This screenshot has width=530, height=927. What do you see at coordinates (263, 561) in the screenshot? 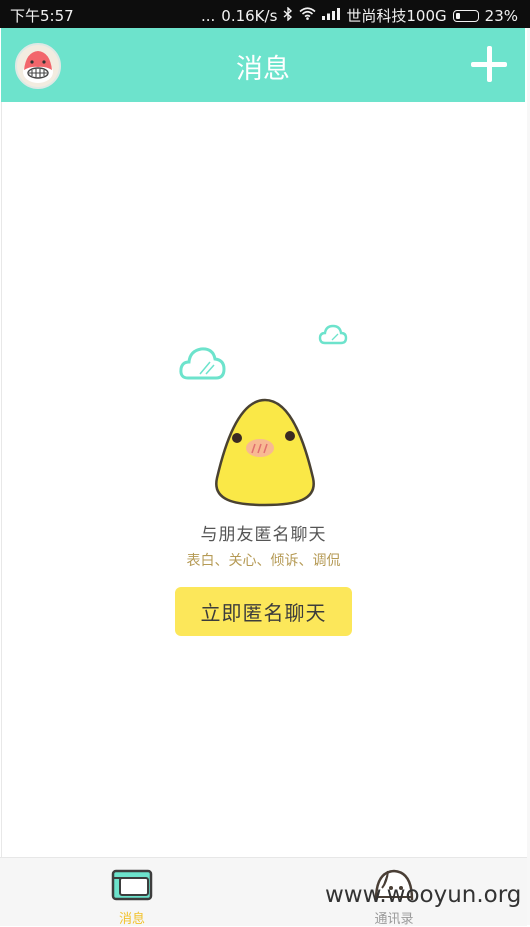
I see `empty-state-subtitle: 表白、关心、倾诉、调侃` at bounding box center [263, 561].